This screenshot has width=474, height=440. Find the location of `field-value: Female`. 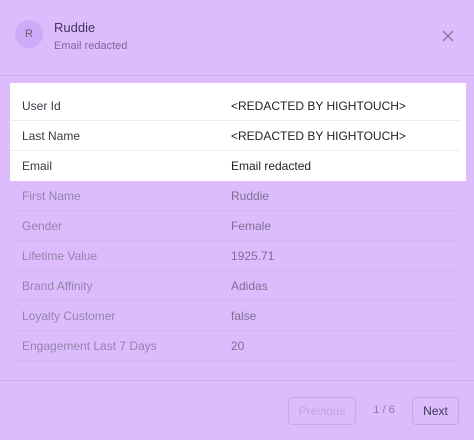

field-value: Female is located at coordinates (251, 226).